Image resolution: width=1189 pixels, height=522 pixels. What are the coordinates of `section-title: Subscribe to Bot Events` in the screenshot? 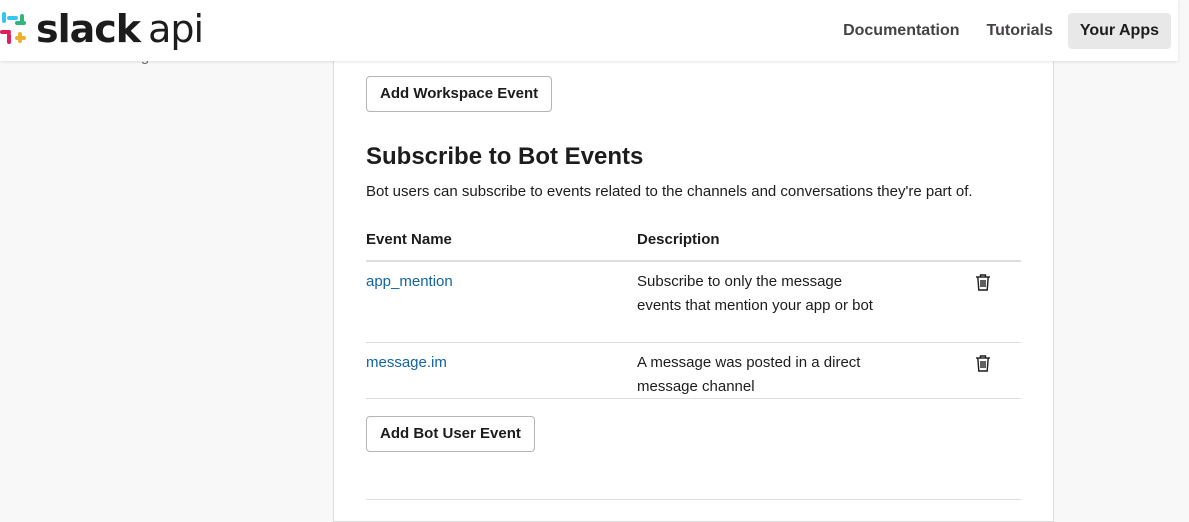 It's located at (505, 156).